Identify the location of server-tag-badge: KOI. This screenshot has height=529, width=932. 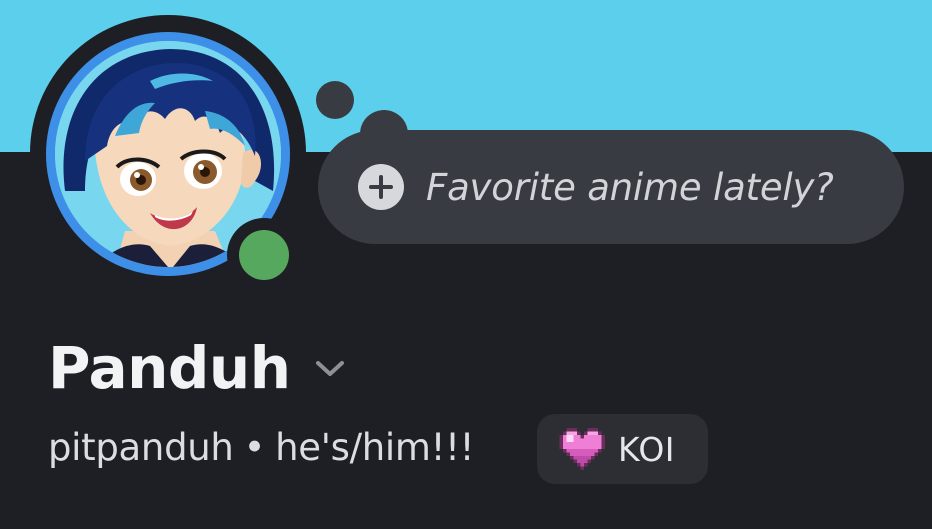
(622, 449).